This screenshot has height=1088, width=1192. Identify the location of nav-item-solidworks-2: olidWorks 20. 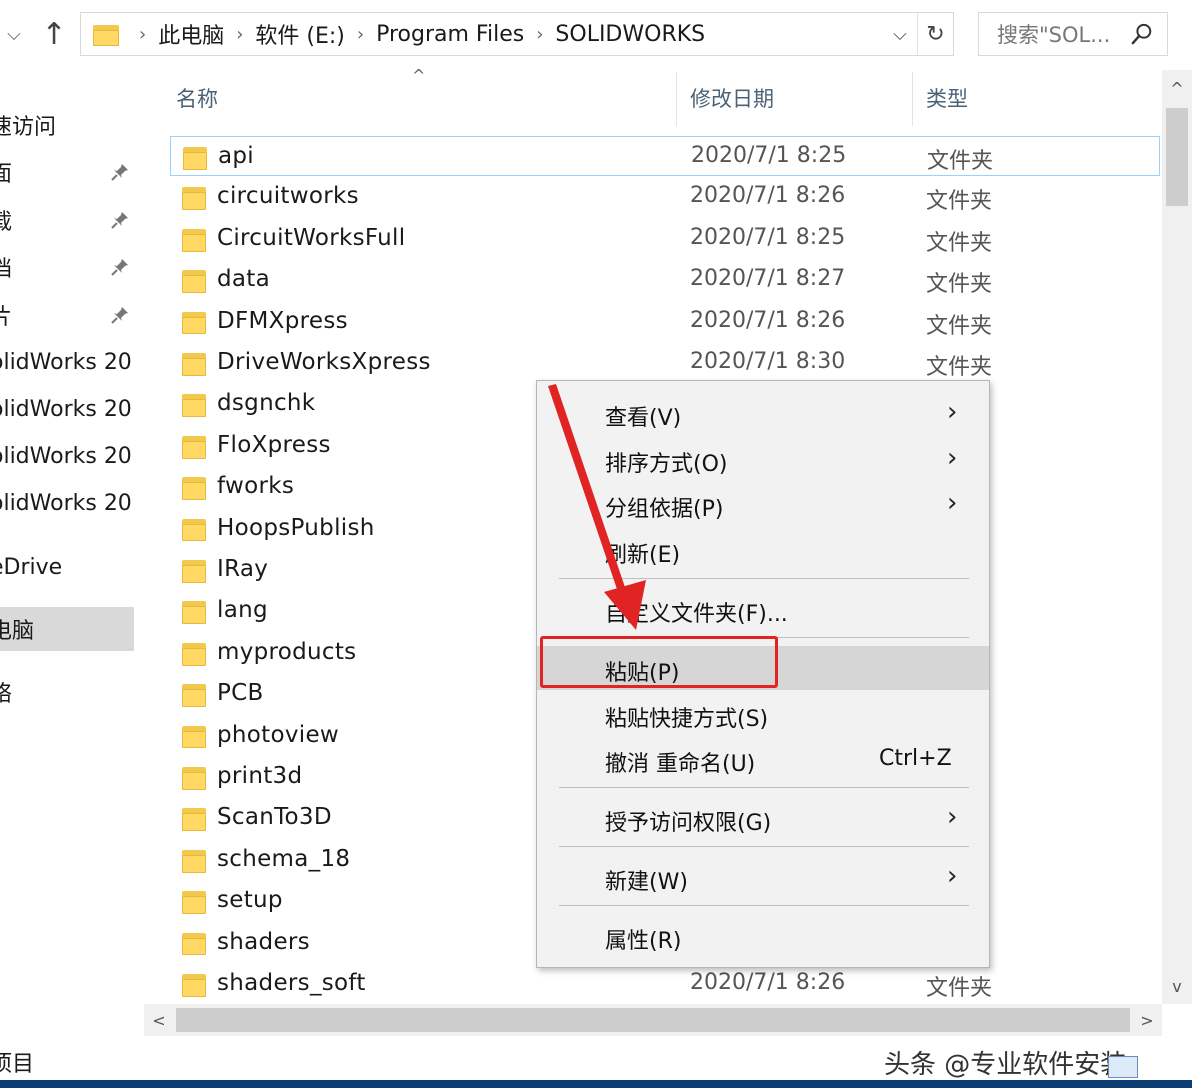
(67, 409).